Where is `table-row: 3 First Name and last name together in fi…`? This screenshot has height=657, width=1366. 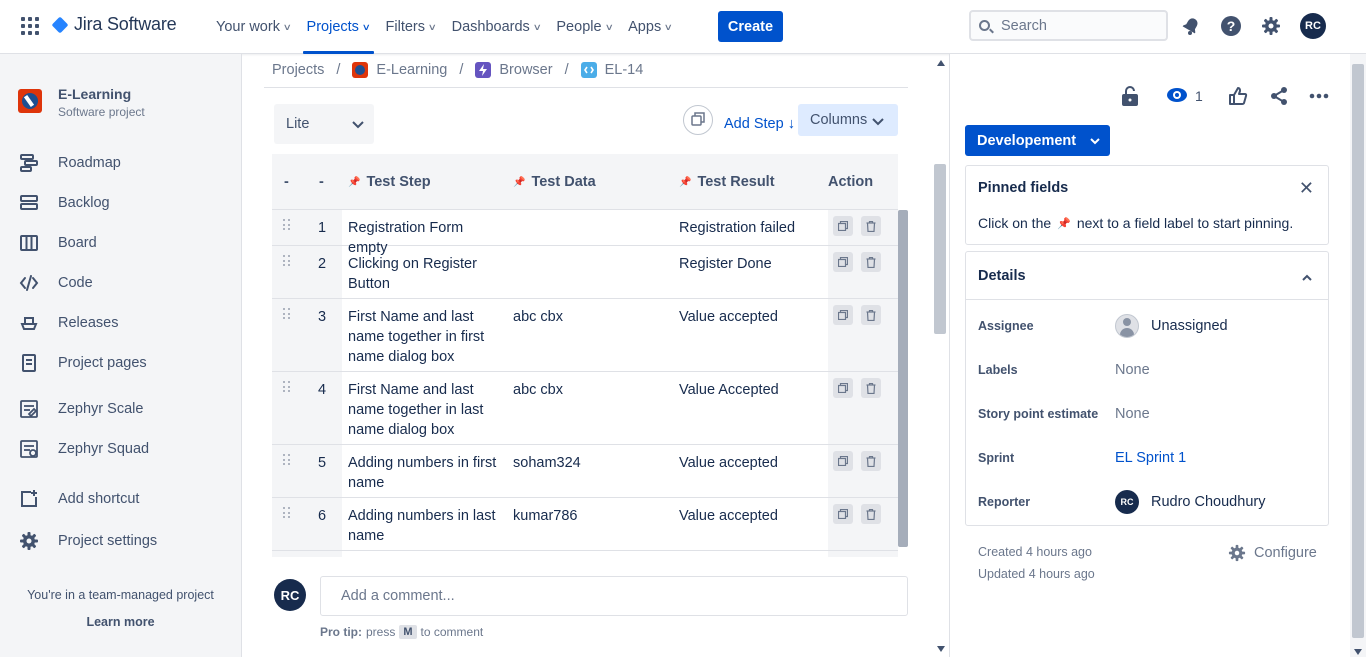 table-row: 3 First Name and last name together in fi… is located at coordinates (585, 335).